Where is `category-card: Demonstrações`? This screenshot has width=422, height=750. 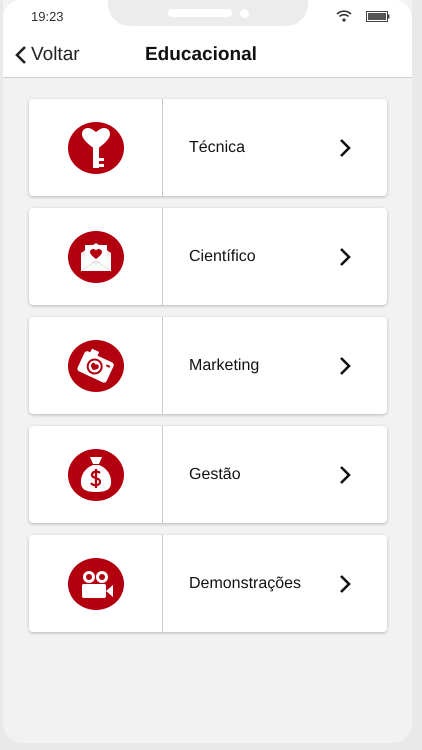
category-card: Demonstrações is located at coordinates (208, 583).